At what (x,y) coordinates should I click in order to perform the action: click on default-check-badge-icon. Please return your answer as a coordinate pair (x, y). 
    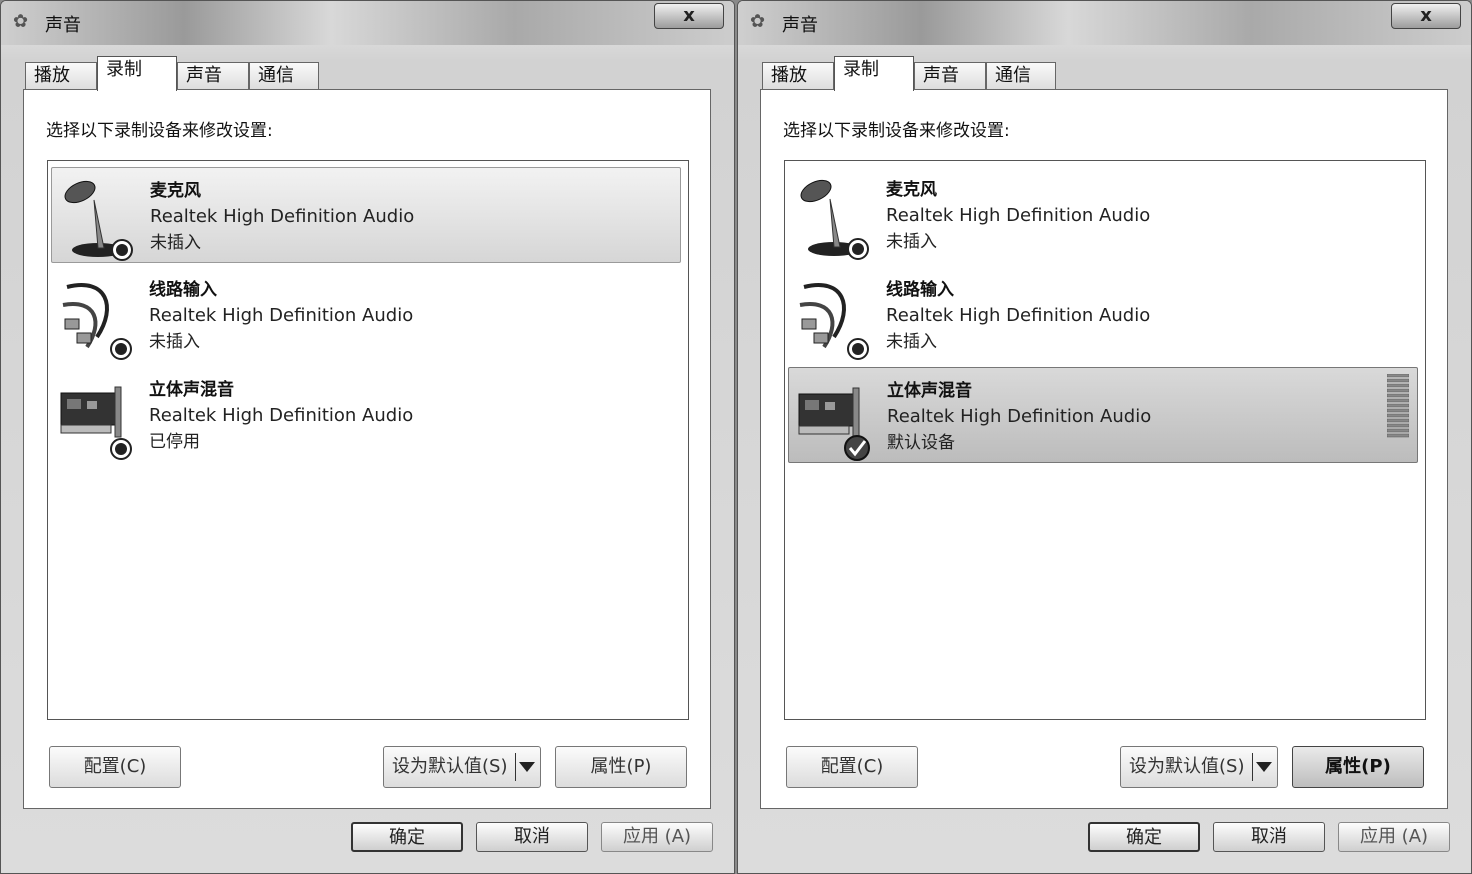
    Looking at the image, I should click on (857, 448).